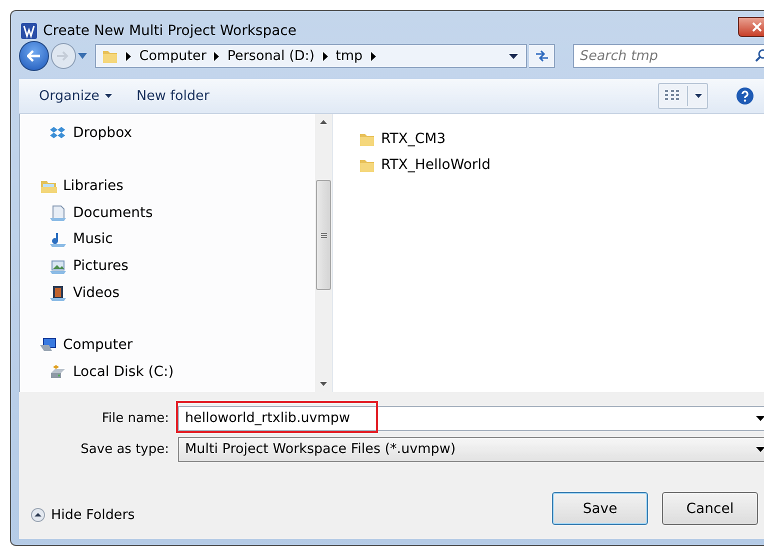 The height and width of the screenshot is (550, 764). What do you see at coordinates (58, 212) in the screenshot?
I see `document-icon` at bounding box center [58, 212].